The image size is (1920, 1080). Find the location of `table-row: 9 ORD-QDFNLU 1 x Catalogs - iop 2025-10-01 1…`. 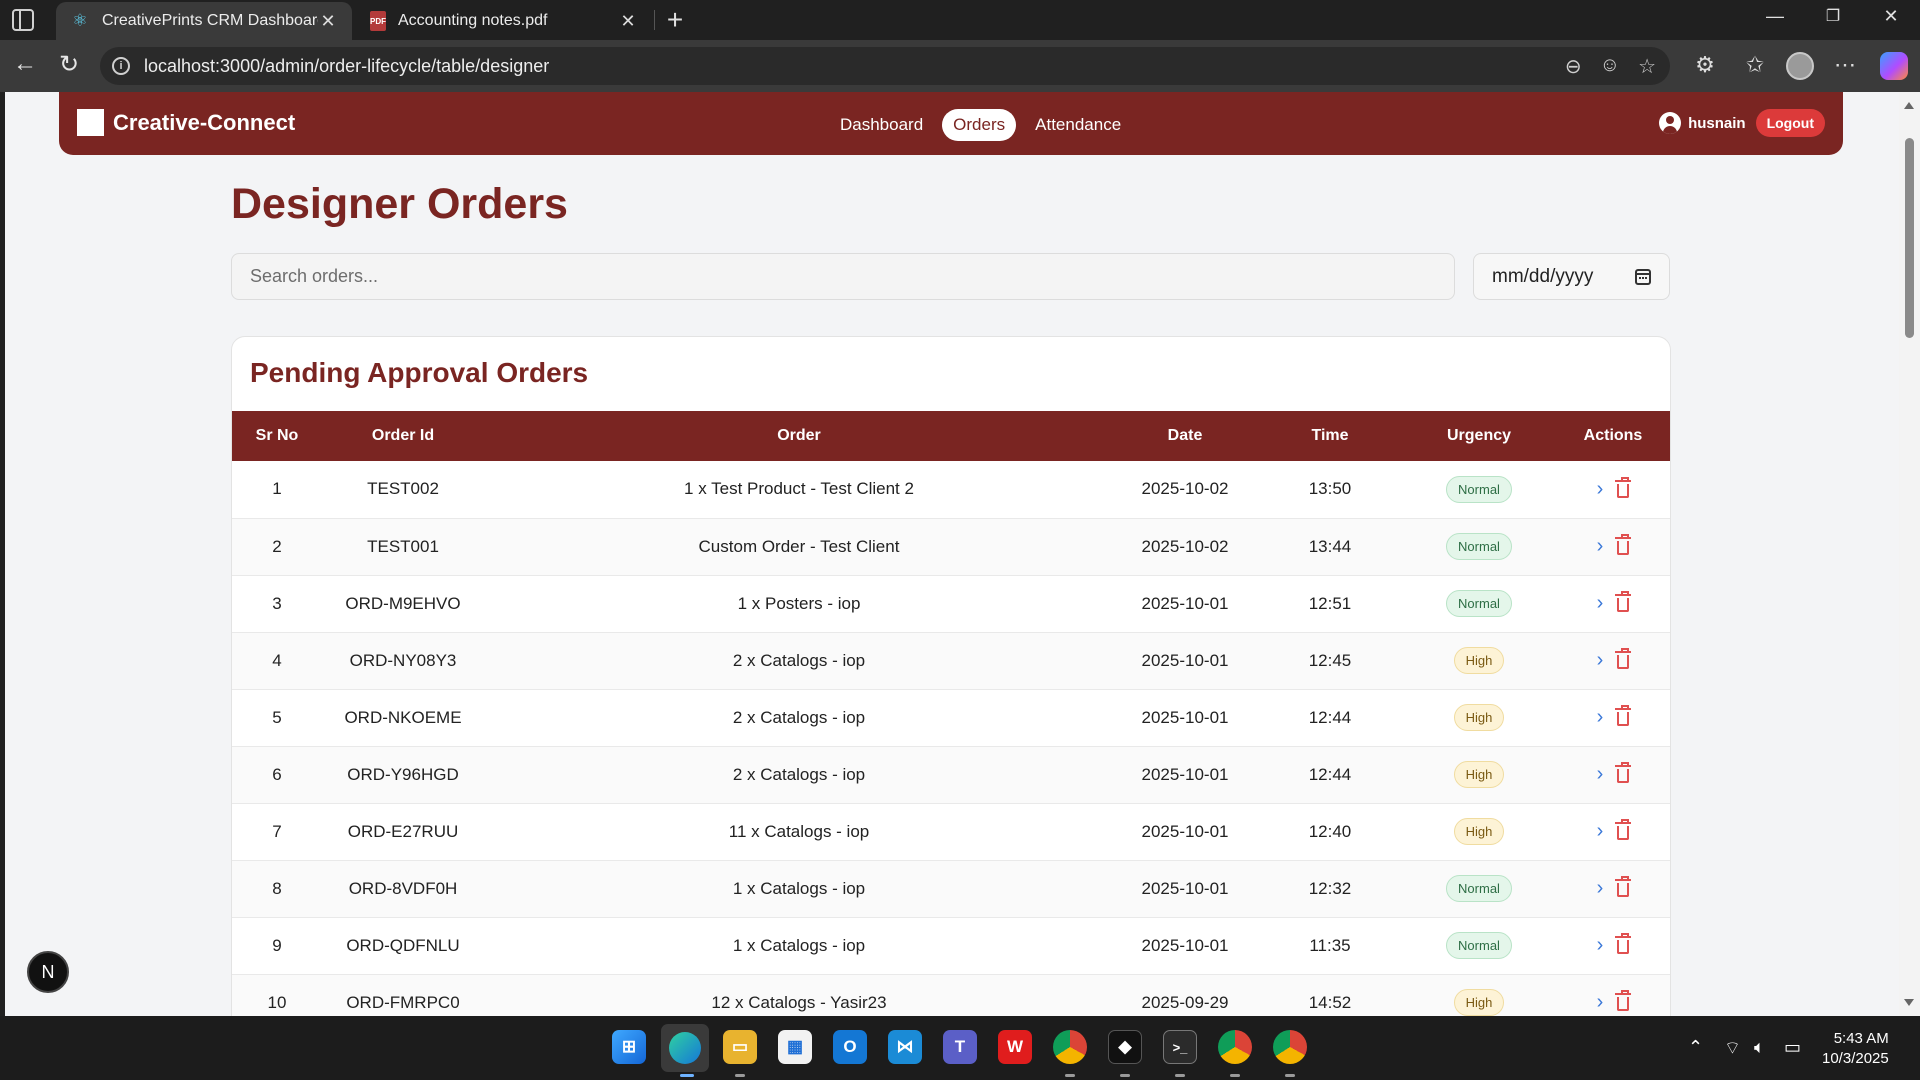

table-row: 9 ORD-QDFNLU 1 x Catalogs - iop 2025-10-01 1… is located at coordinates (951, 945).